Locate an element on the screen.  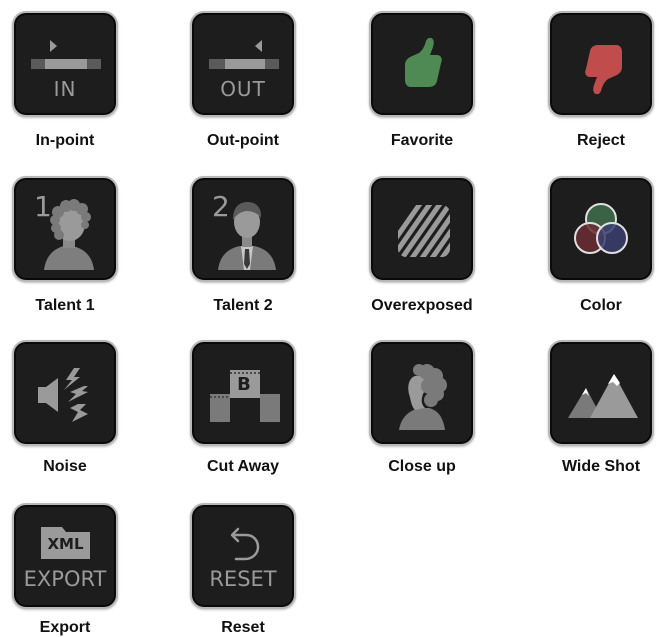
xml-folder-icon is located at coordinates (65, 543).